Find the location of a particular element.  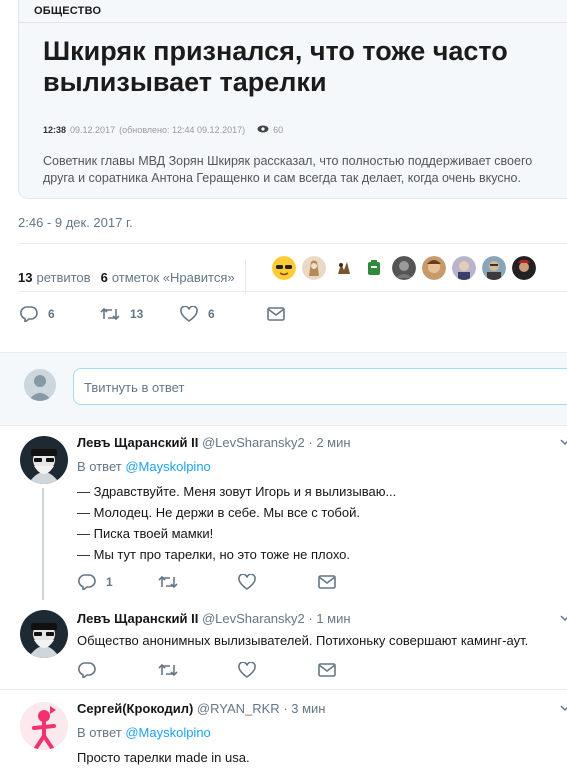

reply-count: 1 is located at coordinates (109, 582).